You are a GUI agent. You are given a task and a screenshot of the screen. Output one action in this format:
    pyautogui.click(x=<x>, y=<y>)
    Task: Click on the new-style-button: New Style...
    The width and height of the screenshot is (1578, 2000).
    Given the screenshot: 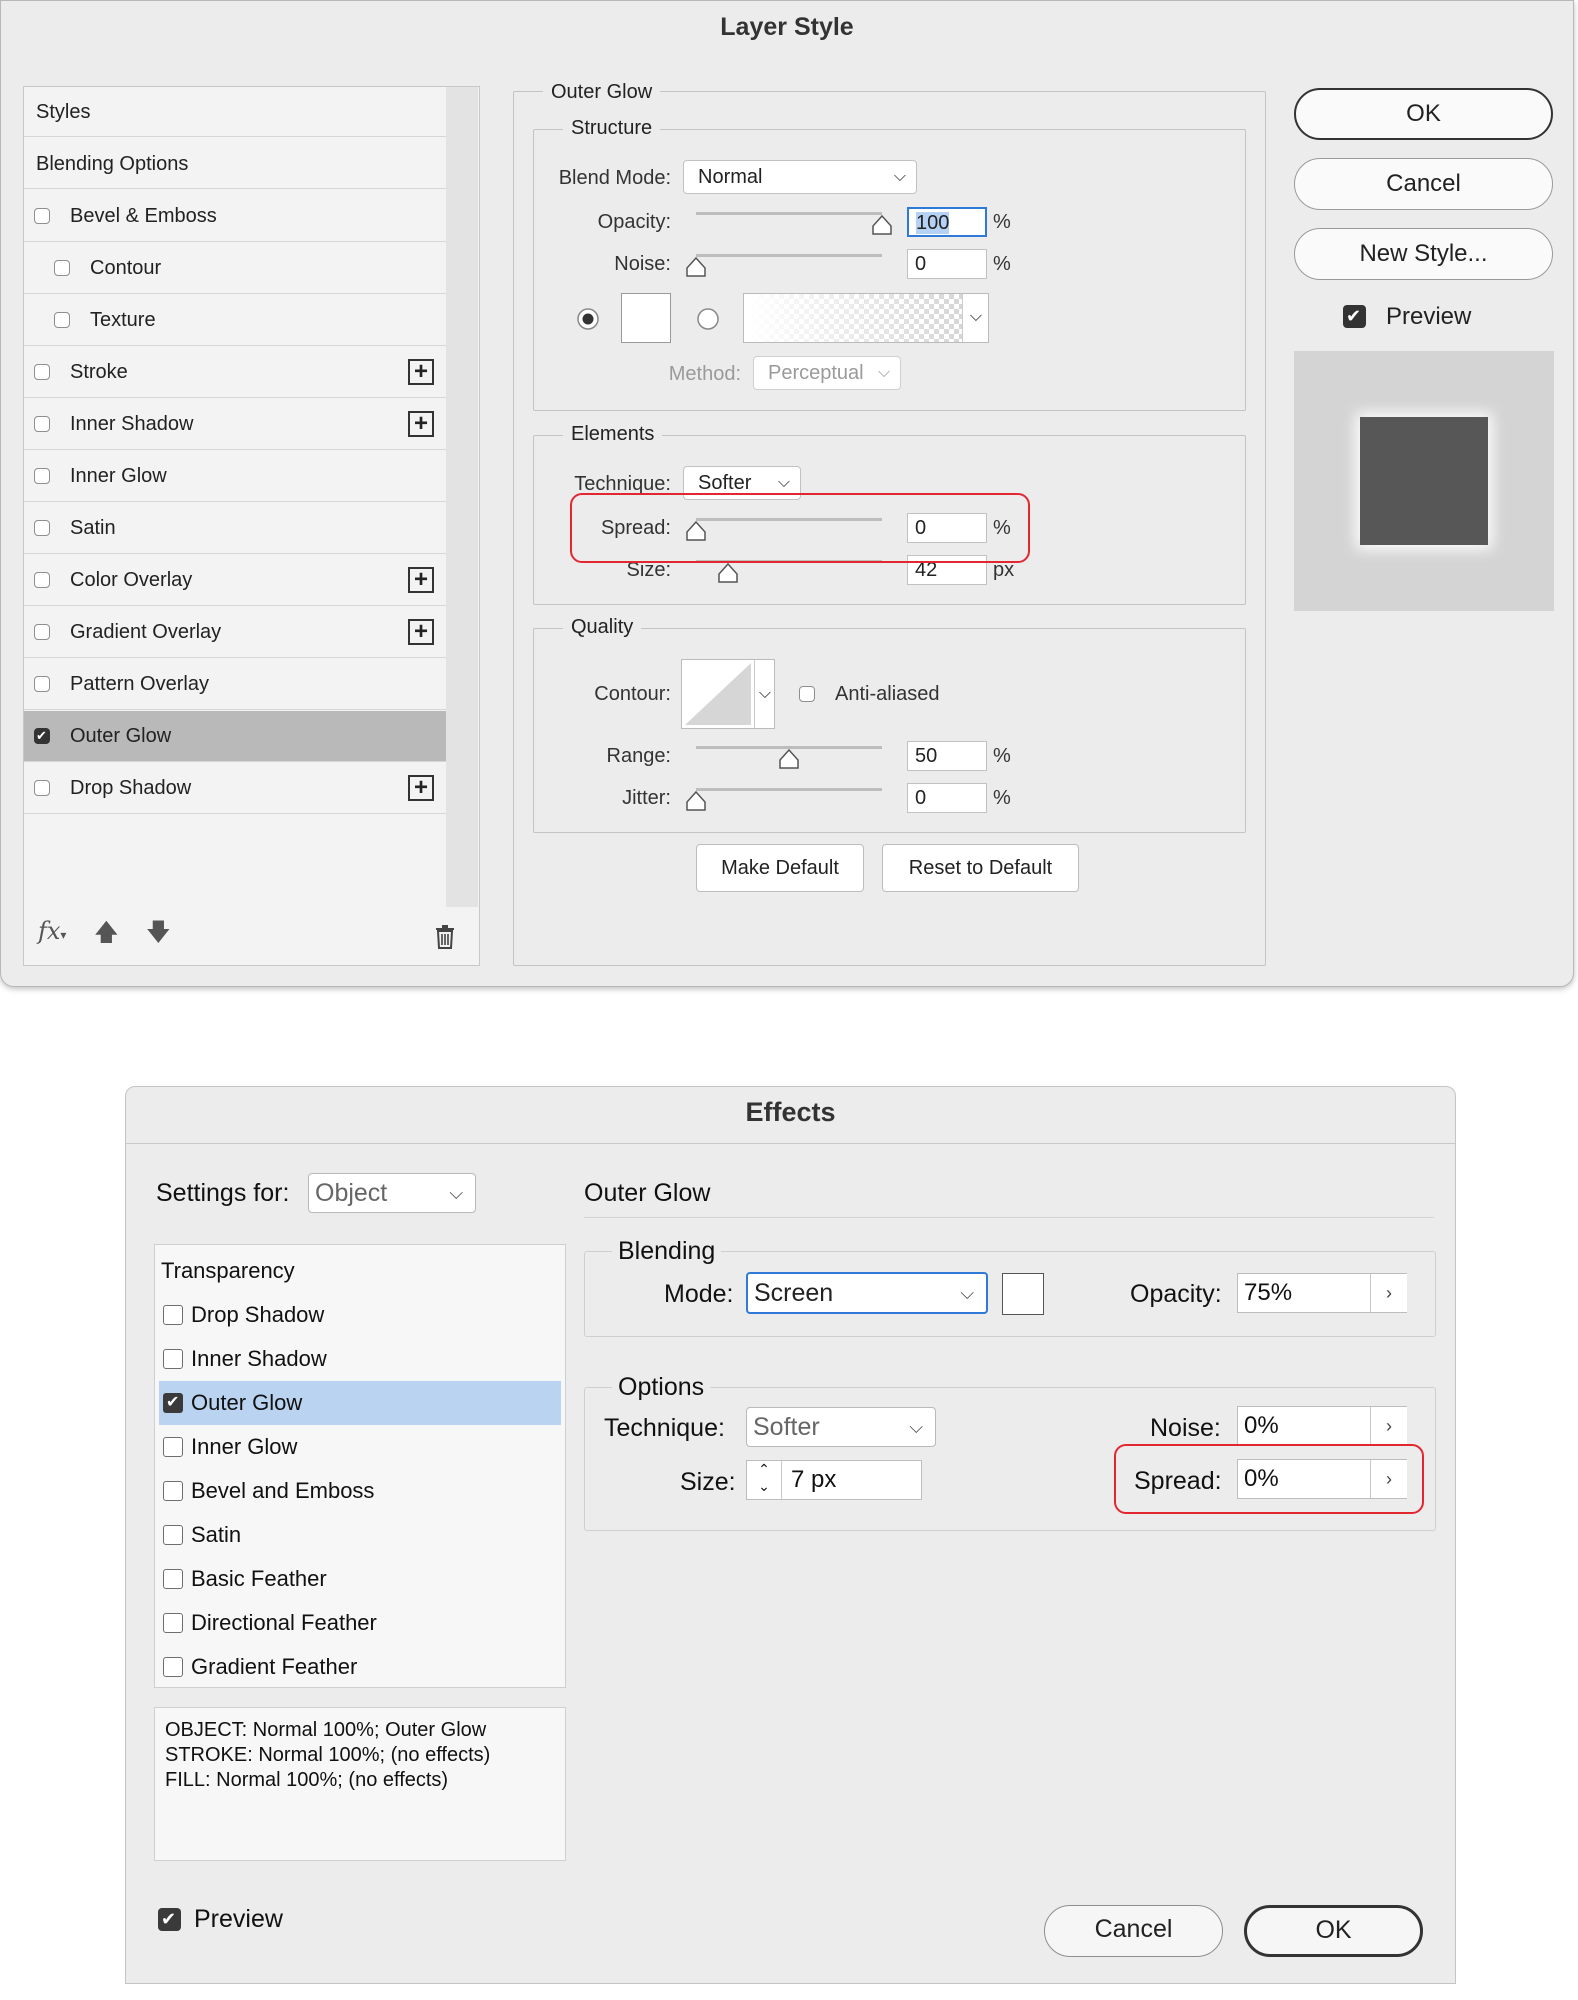 What is the action you would take?
    pyautogui.click(x=1423, y=254)
    